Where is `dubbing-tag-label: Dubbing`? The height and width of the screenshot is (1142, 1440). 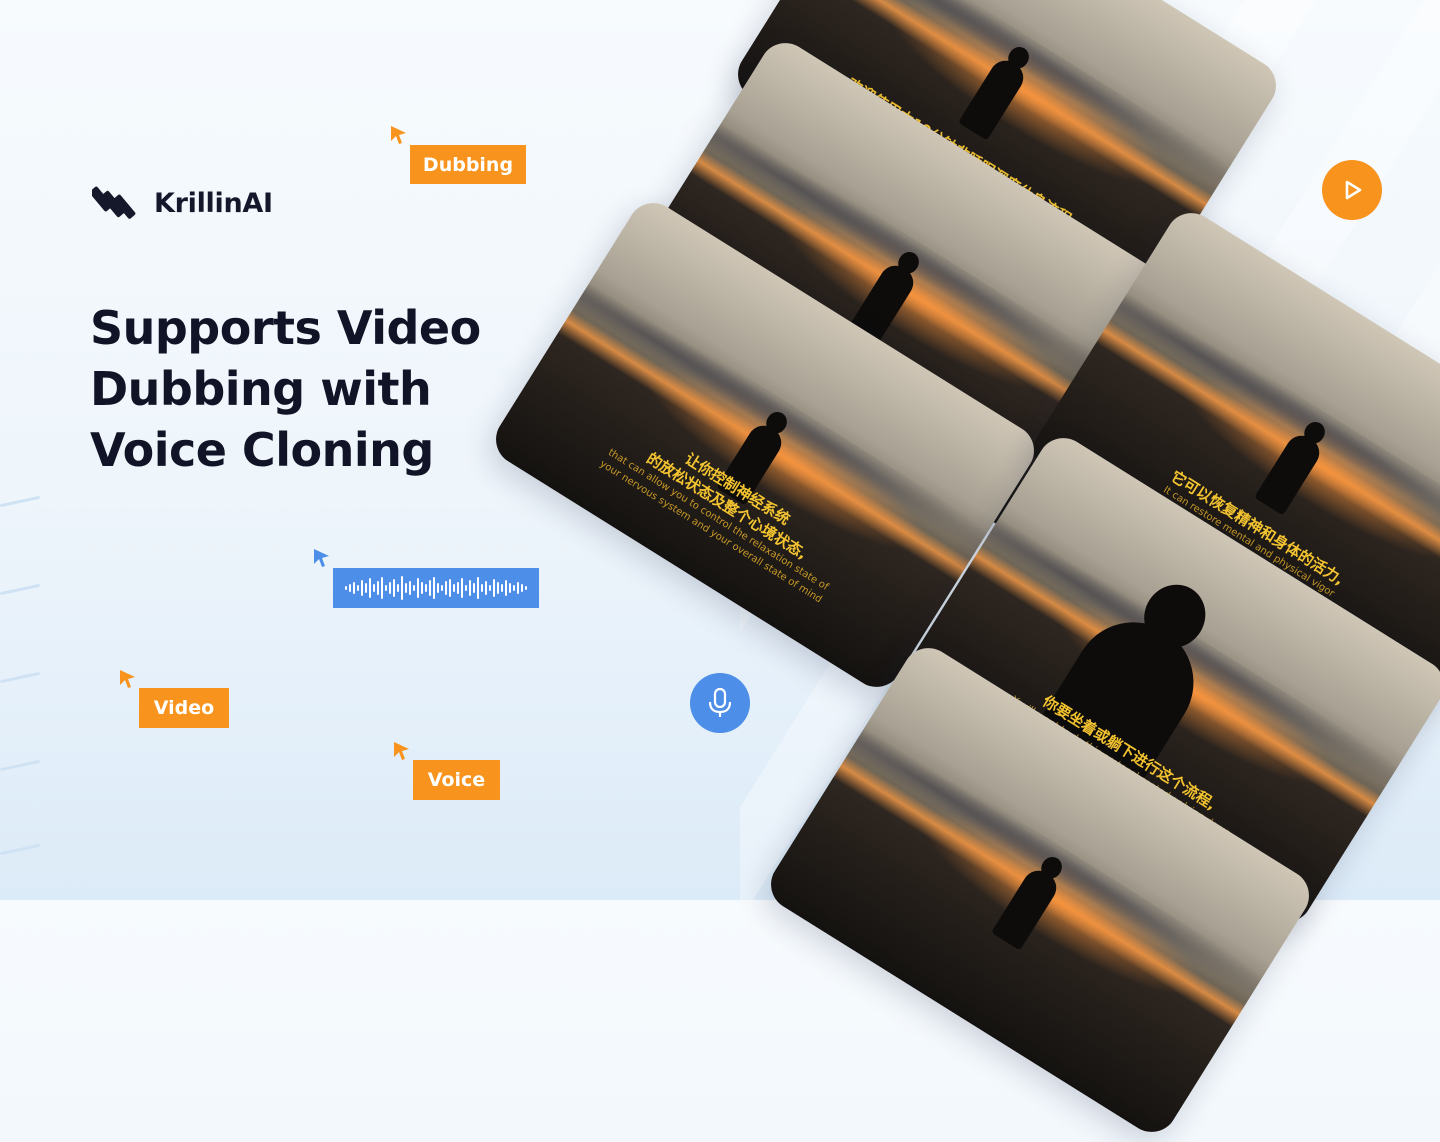 dubbing-tag-label: Dubbing is located at coordinates (468, 164).